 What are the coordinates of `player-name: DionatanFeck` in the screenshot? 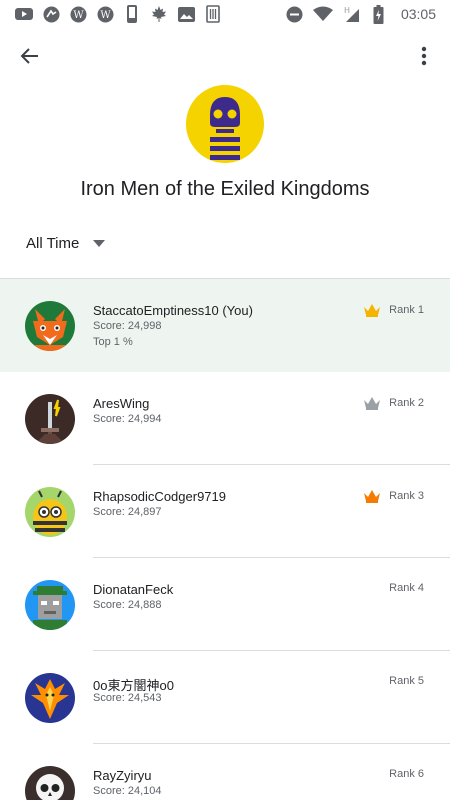 It's located at (133, 589).